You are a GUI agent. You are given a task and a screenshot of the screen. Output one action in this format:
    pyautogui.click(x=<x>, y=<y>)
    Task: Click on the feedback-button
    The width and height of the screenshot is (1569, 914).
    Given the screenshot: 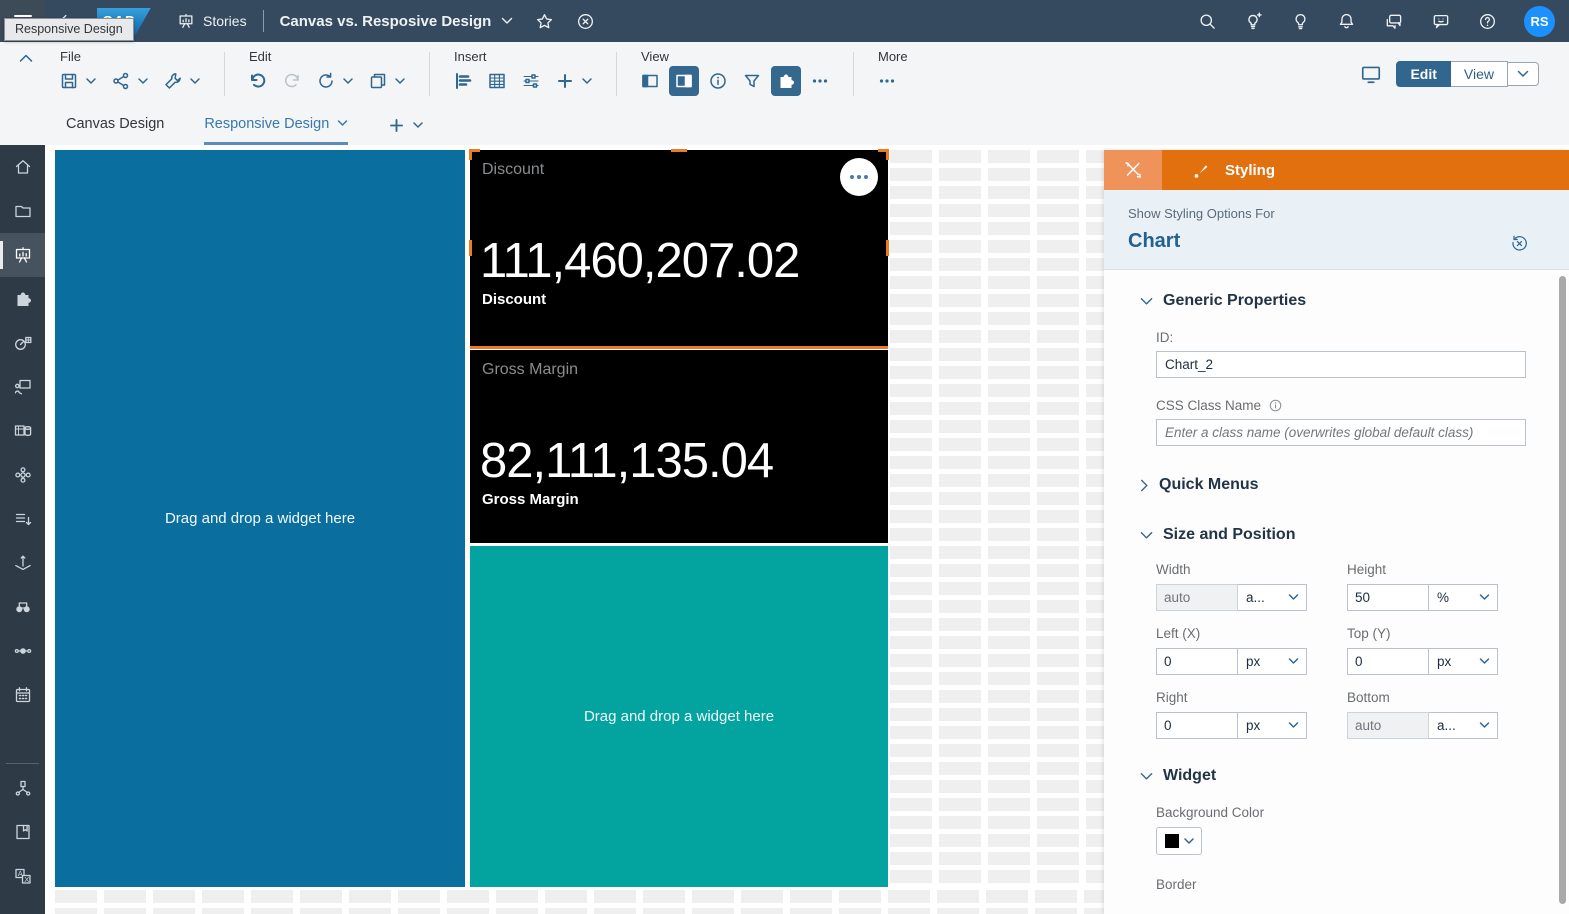 What is the action you would take?
    pyautogui.click(x=1441, y=21)
    